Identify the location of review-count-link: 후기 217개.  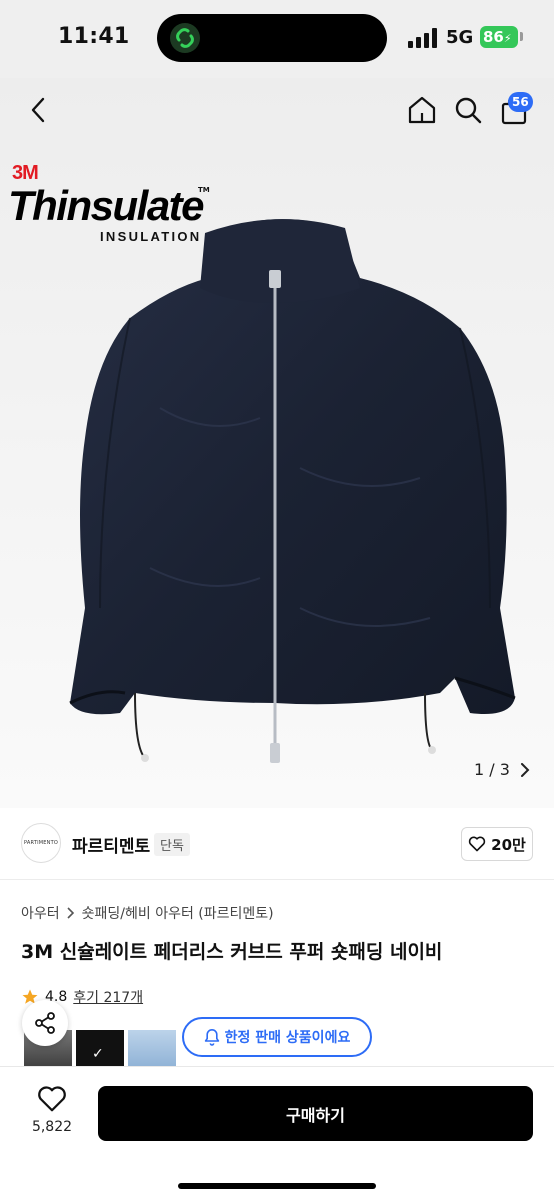
(108, 997).